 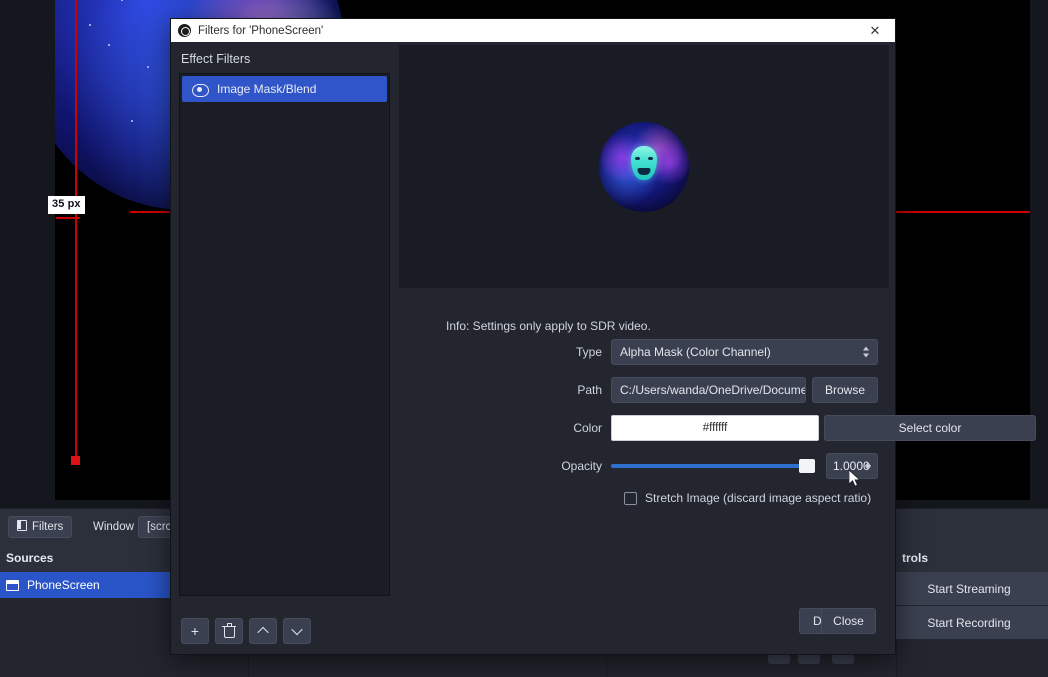 I want to click on start-recording-button: Start Recording, so click(x=972, y=623).